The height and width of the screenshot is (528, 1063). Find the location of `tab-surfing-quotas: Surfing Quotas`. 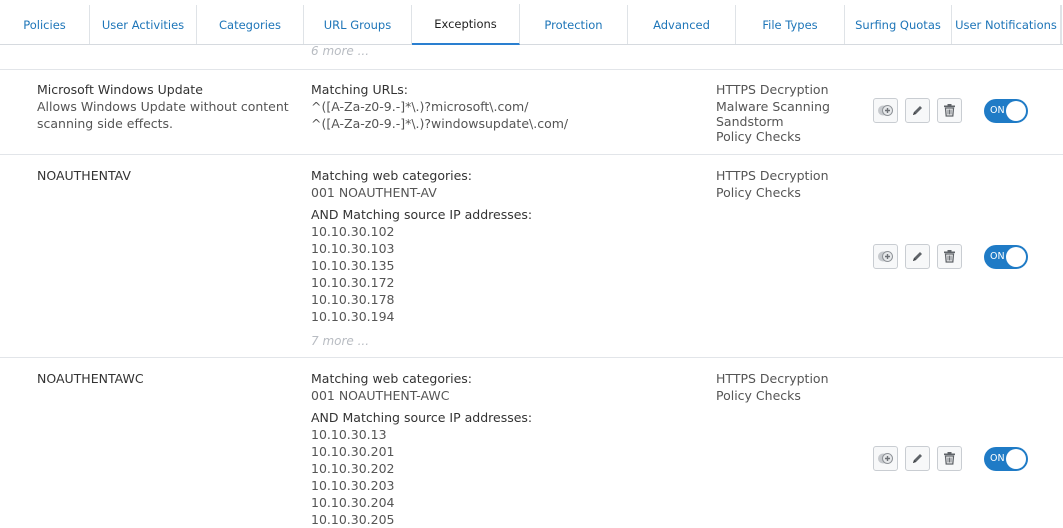

tab-surfing-quotas: Surfing Quotas is located at coordinates (898, 24).